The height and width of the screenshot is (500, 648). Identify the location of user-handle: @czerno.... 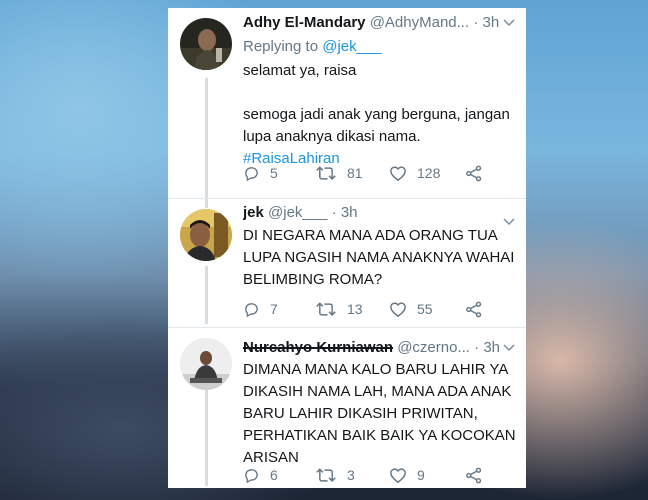
(433, 347).